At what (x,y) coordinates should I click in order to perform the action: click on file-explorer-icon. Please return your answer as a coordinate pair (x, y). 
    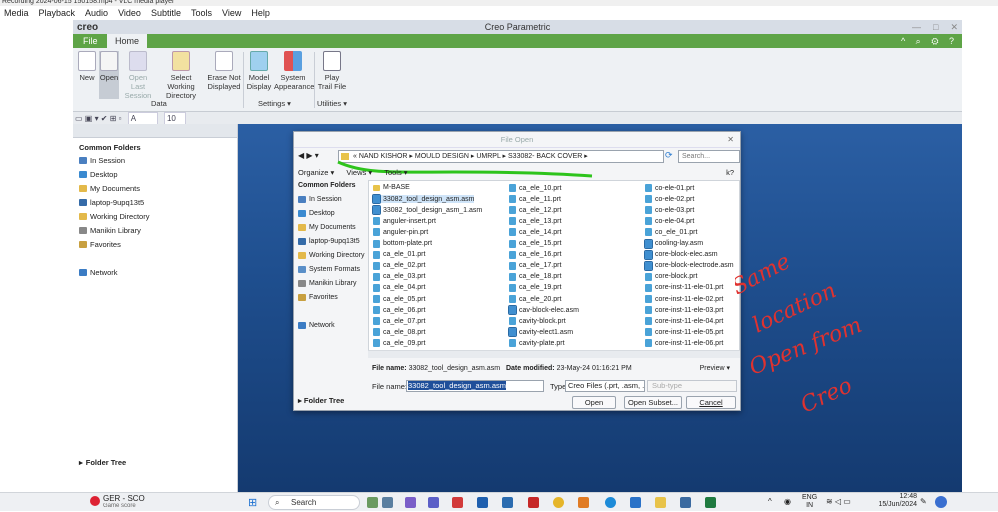
    Looking at the image, I should click on (660, 502).